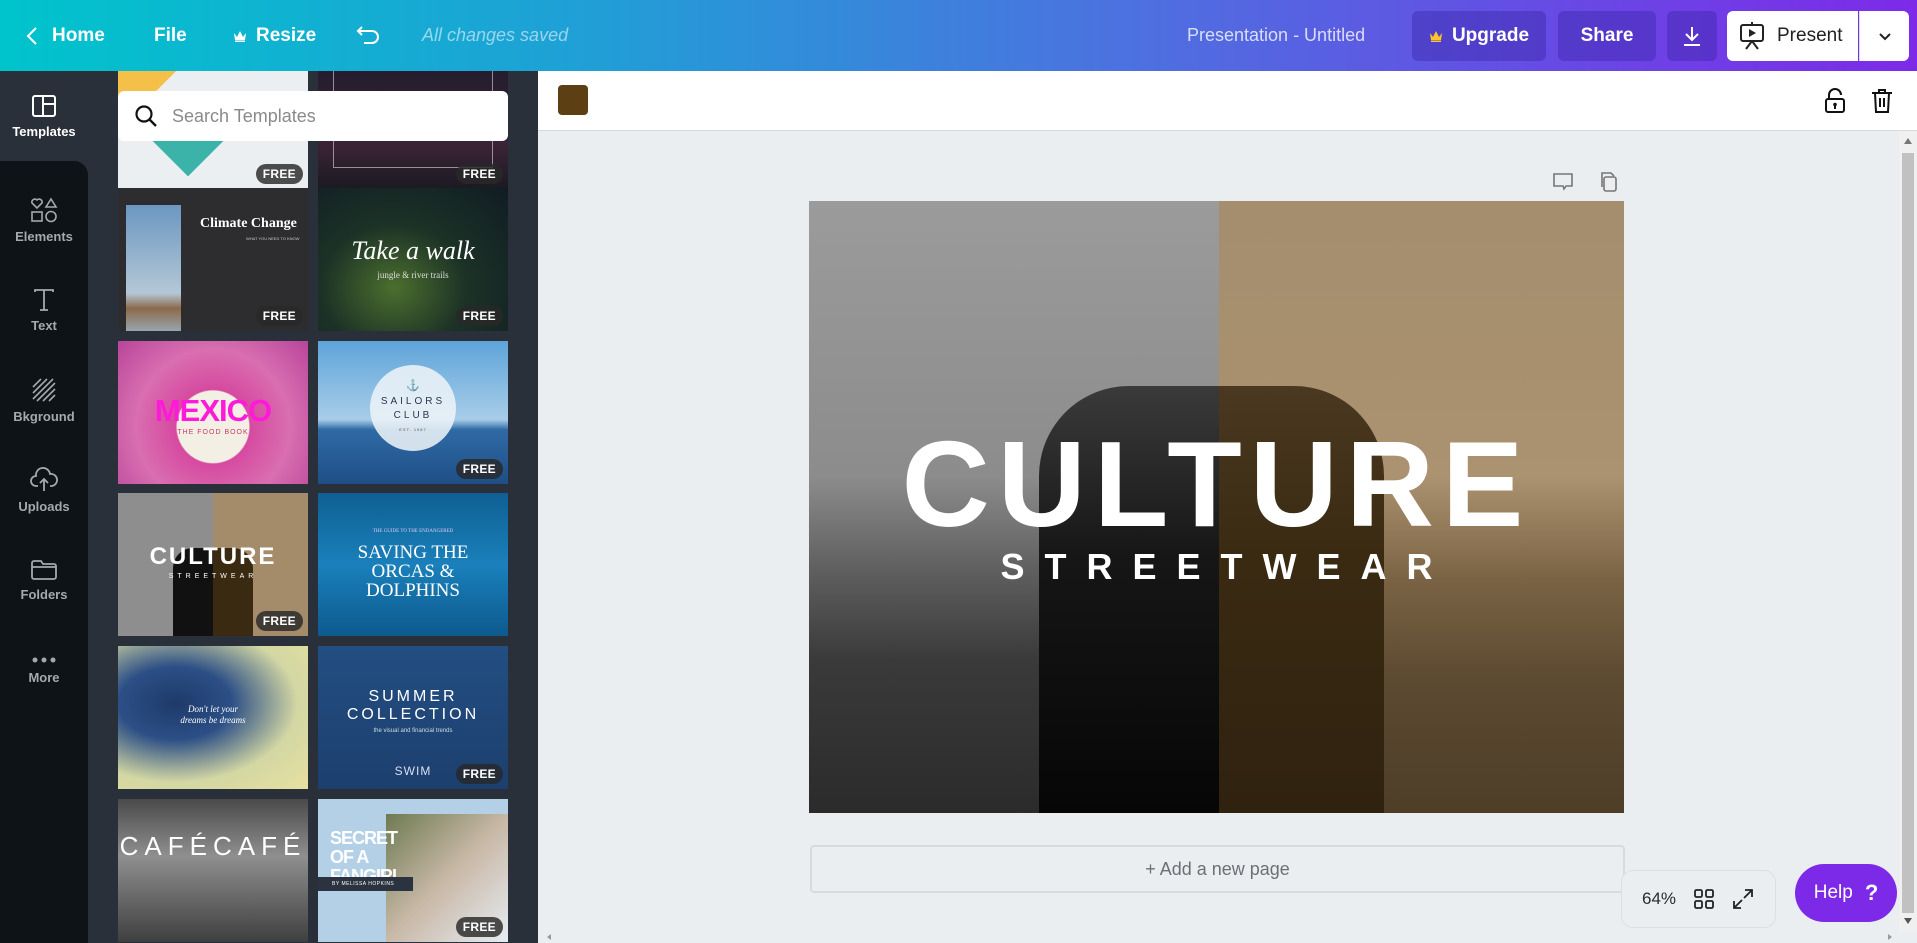  Describe the element at coordinates (213, 717) in the screenshot. I see `template-thumbnail-dreams: Don't let your dreams be dreams` at that location.